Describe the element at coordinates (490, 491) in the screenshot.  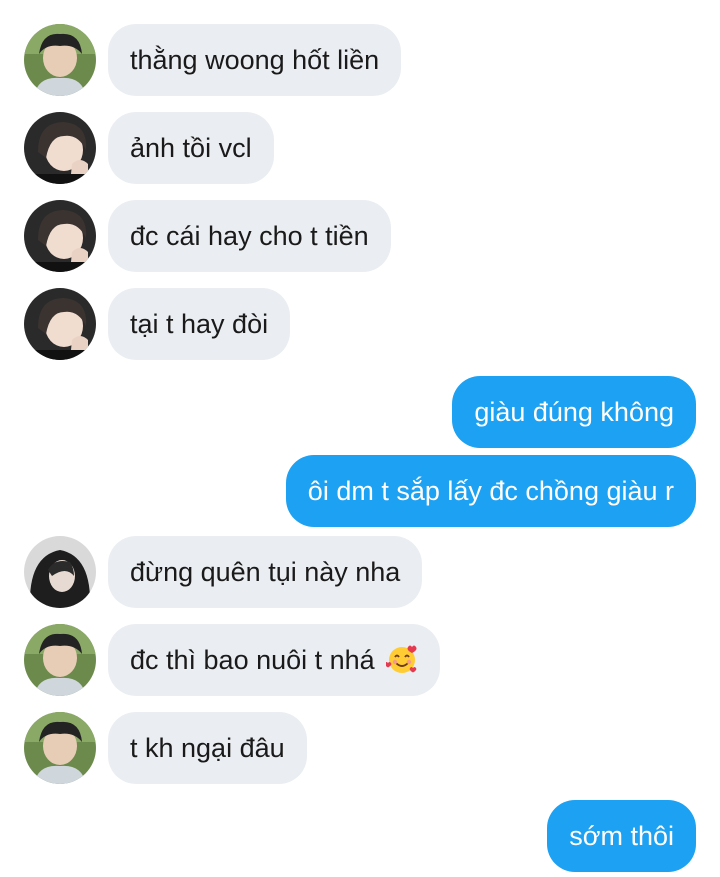
I see `outgoing-message-bubble: ôi dm t sắp lấy đc chồng giàu r` at that location.